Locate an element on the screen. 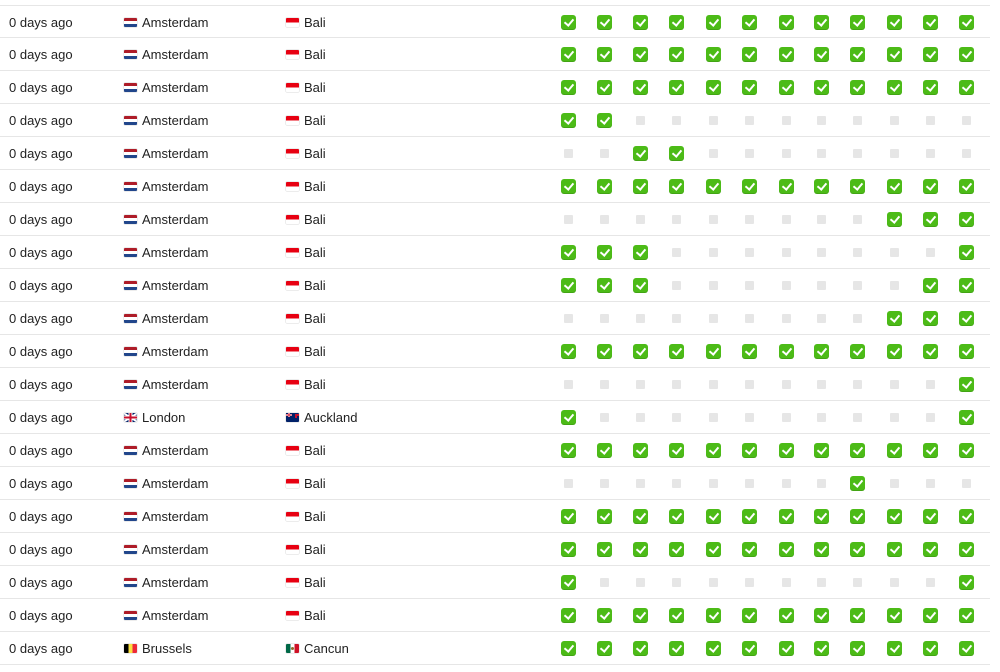 The width and height of the screenshot is (1000, 672). table-row: 0 days ago Brussels Cancun is located at coordinates (495, 648).